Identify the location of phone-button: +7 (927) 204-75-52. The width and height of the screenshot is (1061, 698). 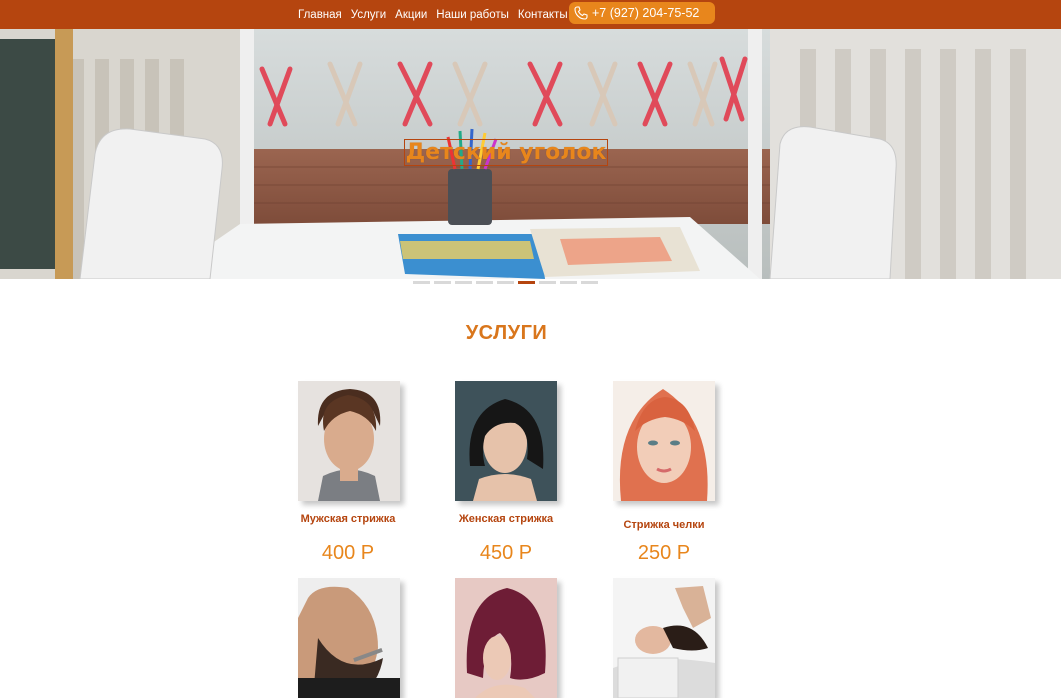
(642, 13).